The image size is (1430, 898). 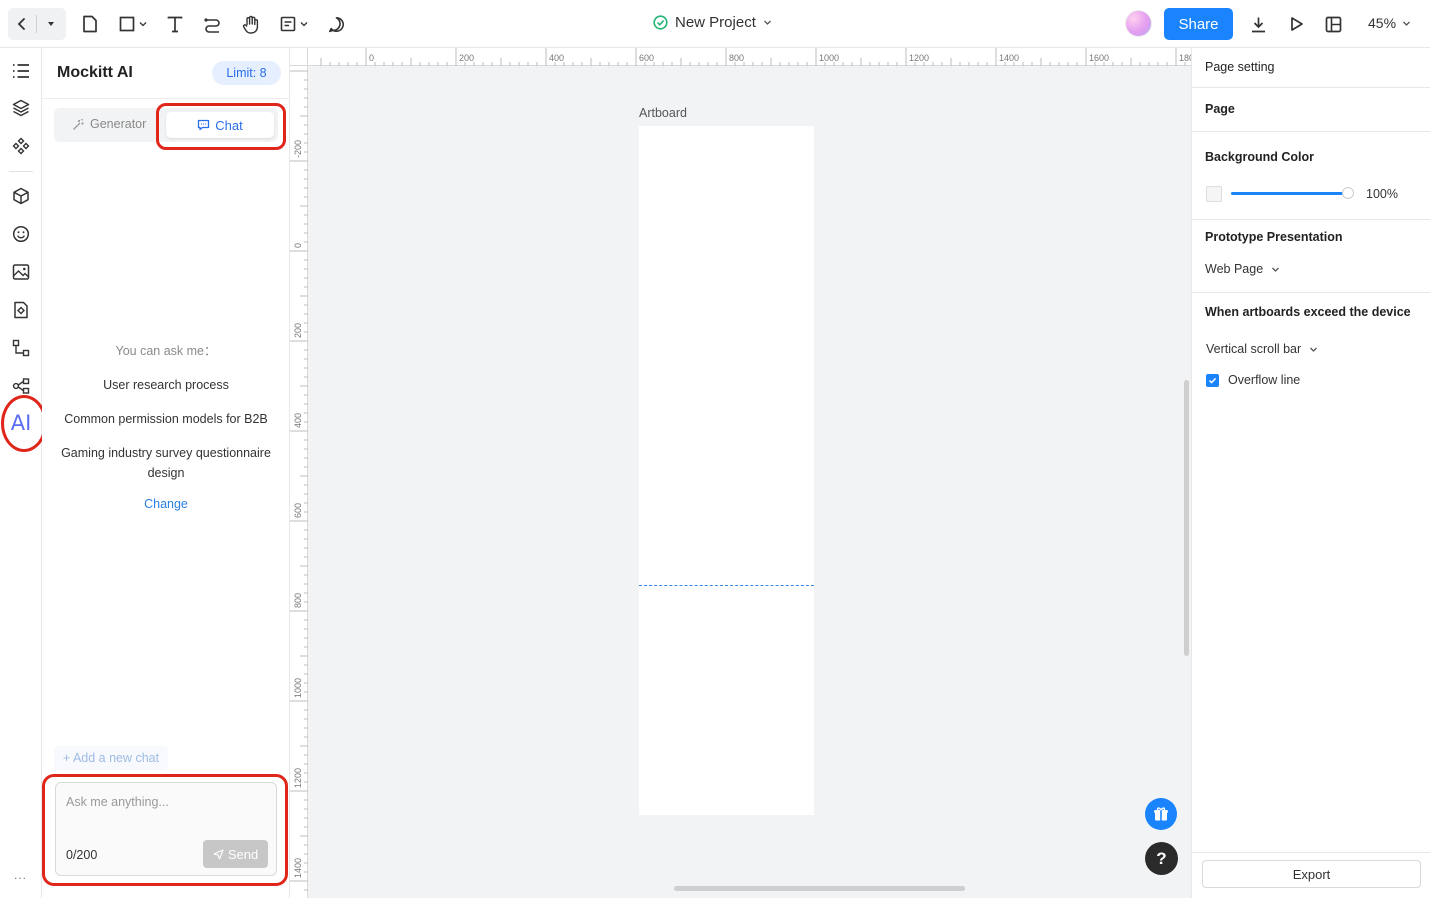 What do you see at coordinates (1254, 349) in the screenshot?
I see `dropdown-value: Vertical scroll bar` at bounding box center [1254, 349].